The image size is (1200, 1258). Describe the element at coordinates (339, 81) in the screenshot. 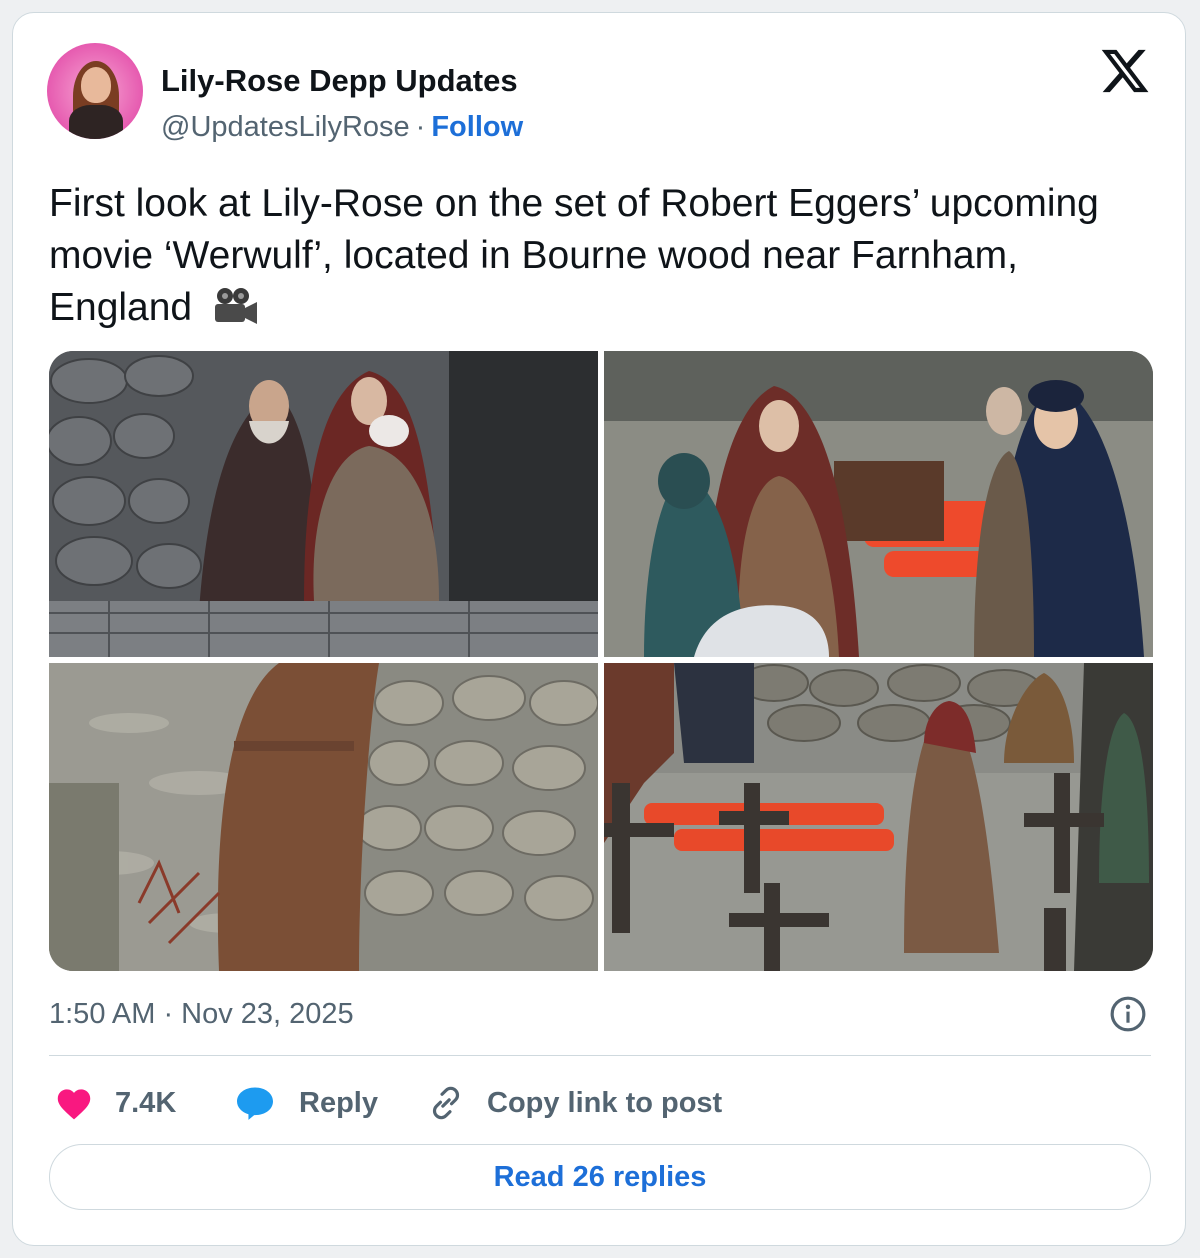

I see `author-name: Lily-Rose Depp Updates` at that location.